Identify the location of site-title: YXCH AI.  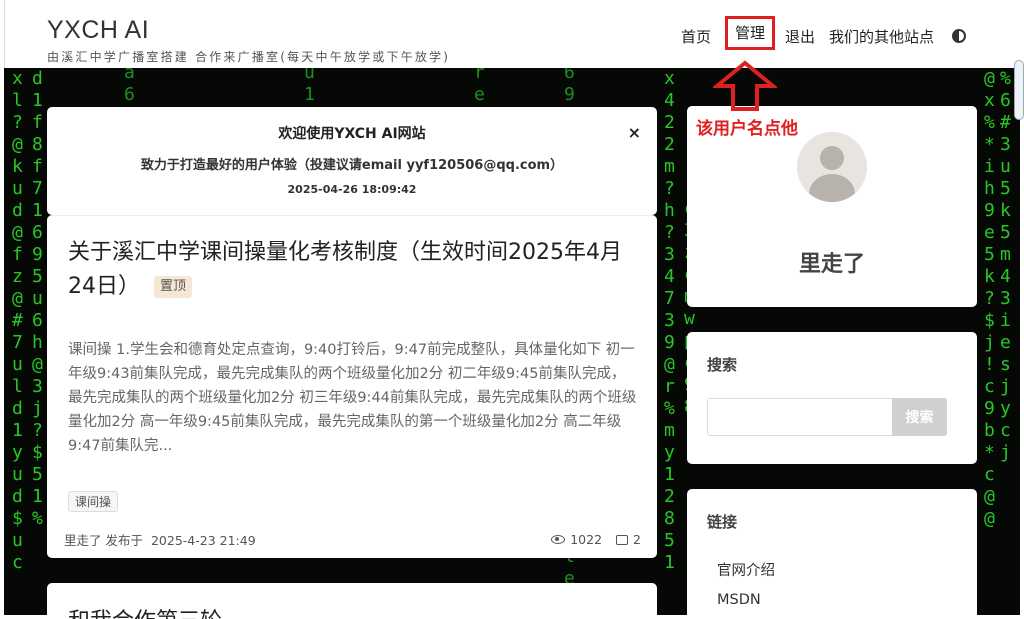
(98, 30).